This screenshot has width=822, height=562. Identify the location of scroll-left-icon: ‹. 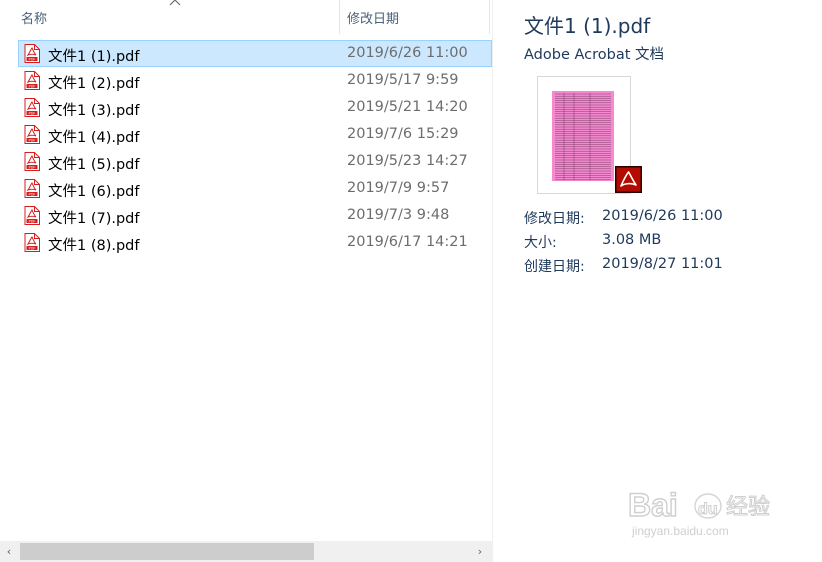
(9, 551).